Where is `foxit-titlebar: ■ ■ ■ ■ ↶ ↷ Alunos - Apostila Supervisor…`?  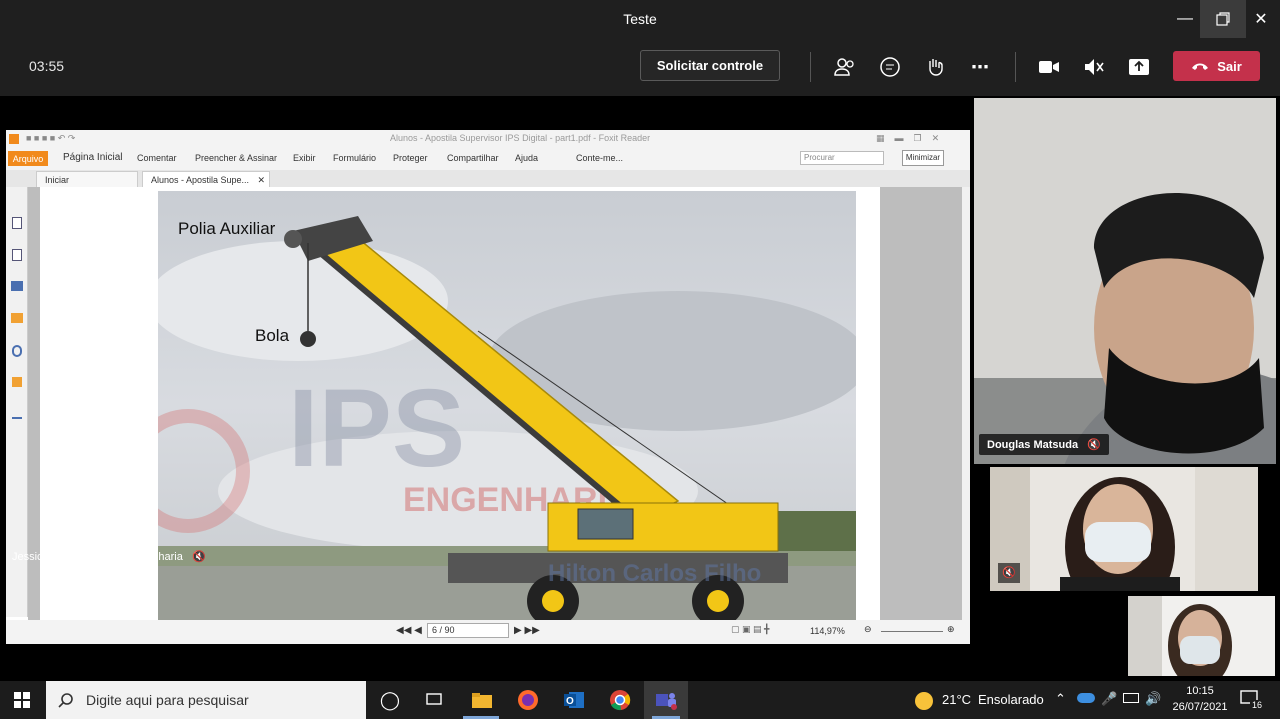 foxit-titlebar: ■ ■ ■ ■ ↶ ↷ Alunos - Apostila Supervisor… is located at coordinates (488, 139).